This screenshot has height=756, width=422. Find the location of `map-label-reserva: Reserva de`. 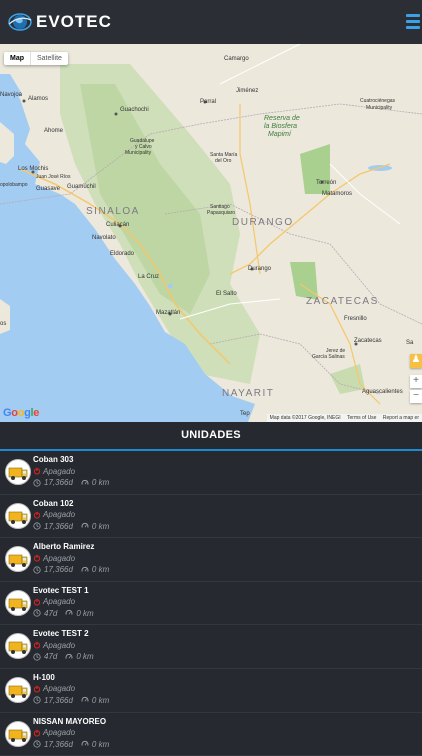

map-label-reserva: Reserva de is located at coordinates (282, 118).